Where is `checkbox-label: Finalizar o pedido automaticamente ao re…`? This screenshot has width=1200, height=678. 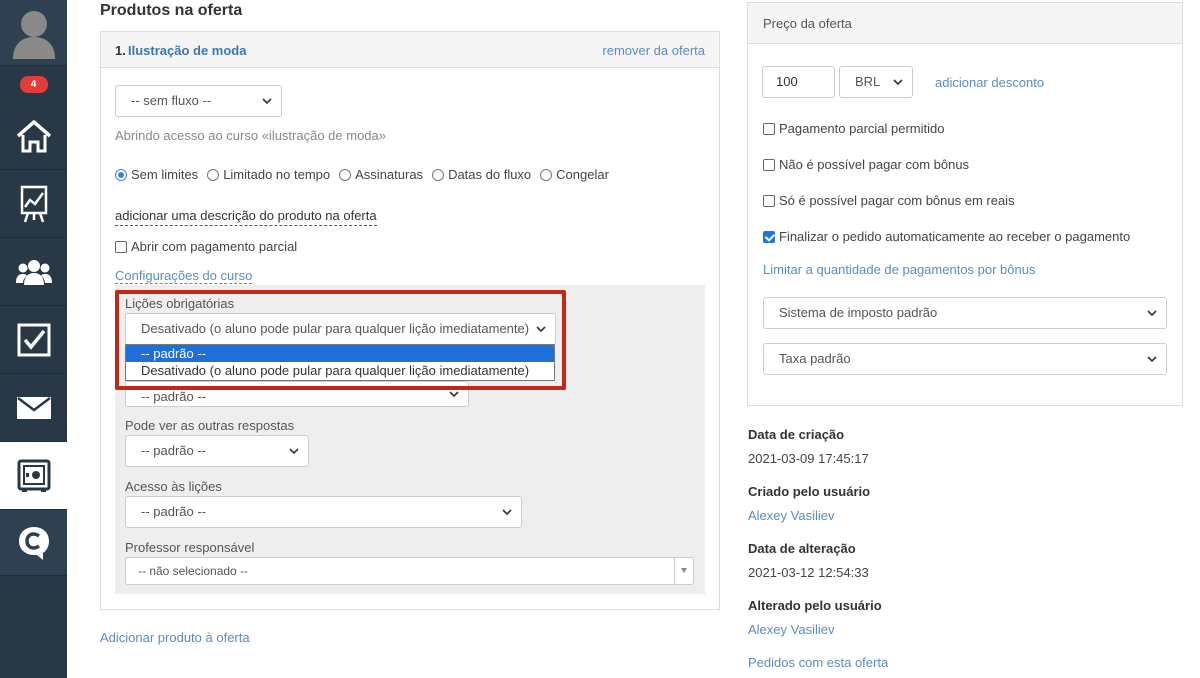 checkbox-label: Finalizar o pedido automaticamente ao re… is located at coordinates (955, 236).